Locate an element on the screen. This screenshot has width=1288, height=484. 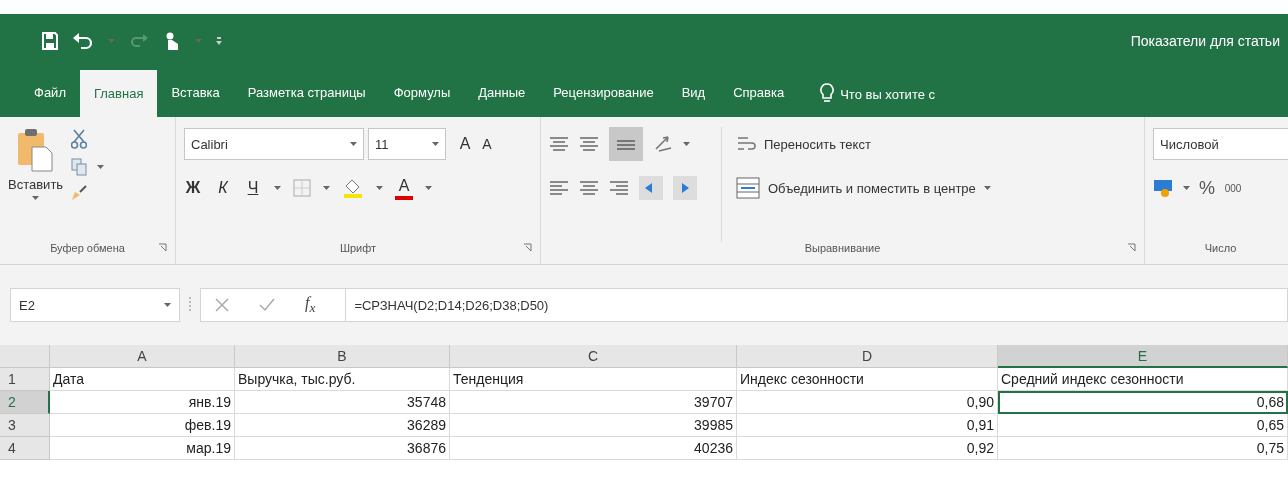
table-cell: 40236 is located at coordinates (593, 448).